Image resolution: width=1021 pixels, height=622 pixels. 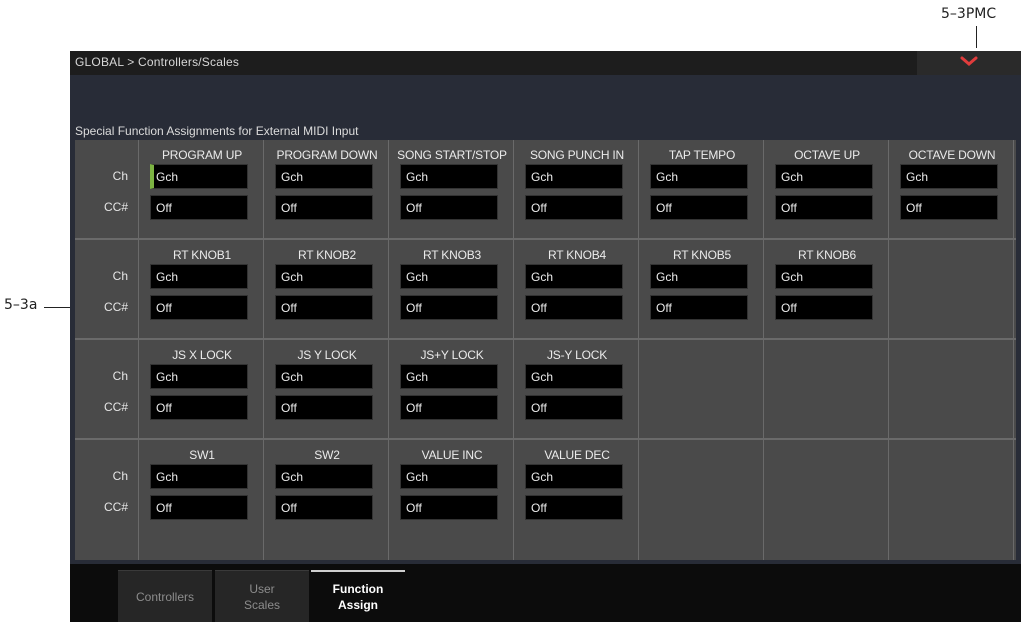 I want to click on chevron-down-icon, so click(x=969, y=61).